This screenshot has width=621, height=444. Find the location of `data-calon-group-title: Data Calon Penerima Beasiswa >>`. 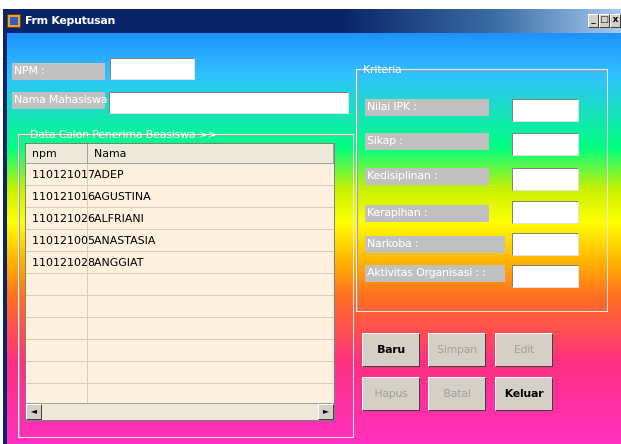

data-calon-group-title: Data Calon Penerima Beasiswa >> is located at coordinates (123, 134).